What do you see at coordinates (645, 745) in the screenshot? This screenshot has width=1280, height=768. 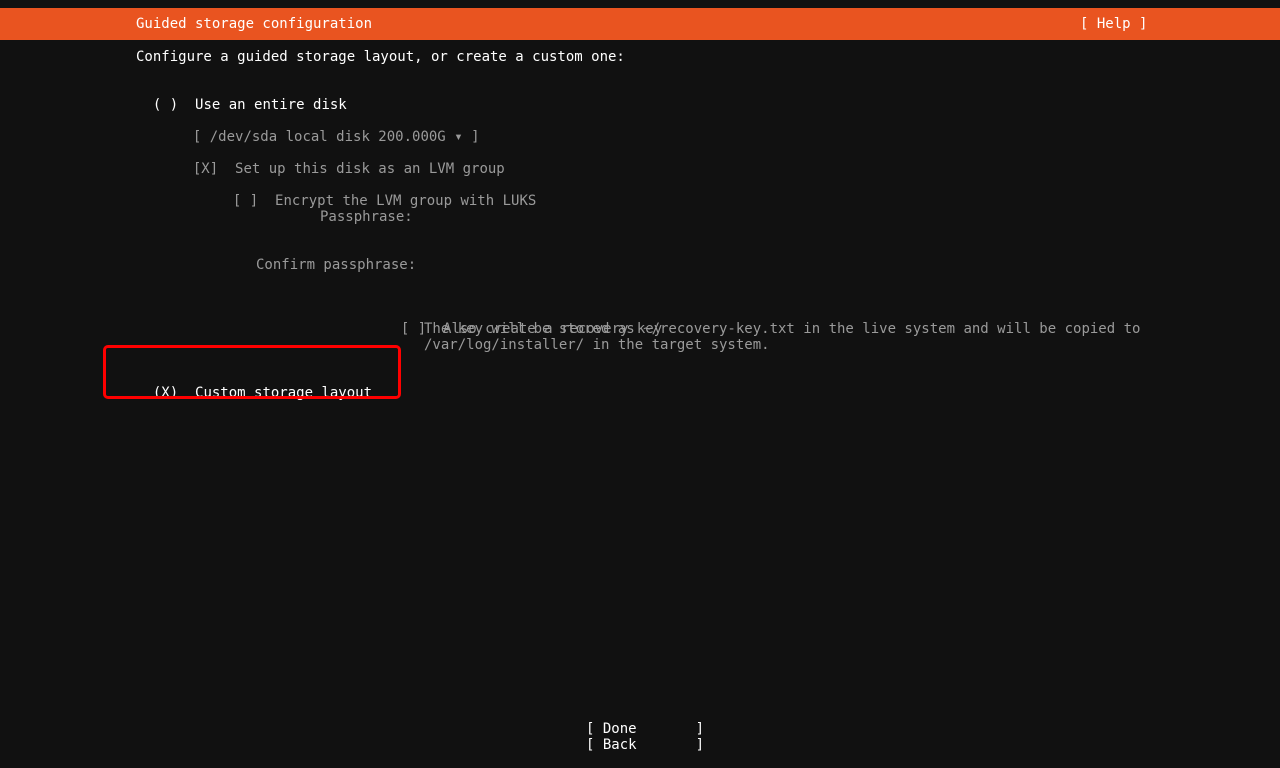 I see `back-button: [ Back ]` at bounding box center [645, 745].